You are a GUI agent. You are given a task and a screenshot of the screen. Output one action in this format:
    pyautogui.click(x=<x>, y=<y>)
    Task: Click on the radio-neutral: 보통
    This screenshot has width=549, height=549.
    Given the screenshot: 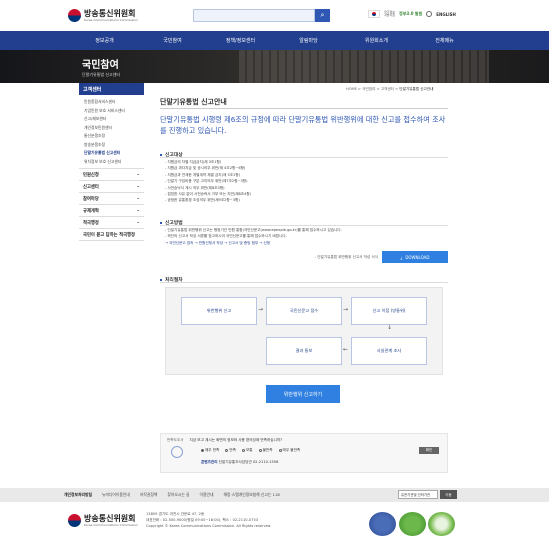 What is the action you would take?
    pyautogui.click(x=247, y=450)
    